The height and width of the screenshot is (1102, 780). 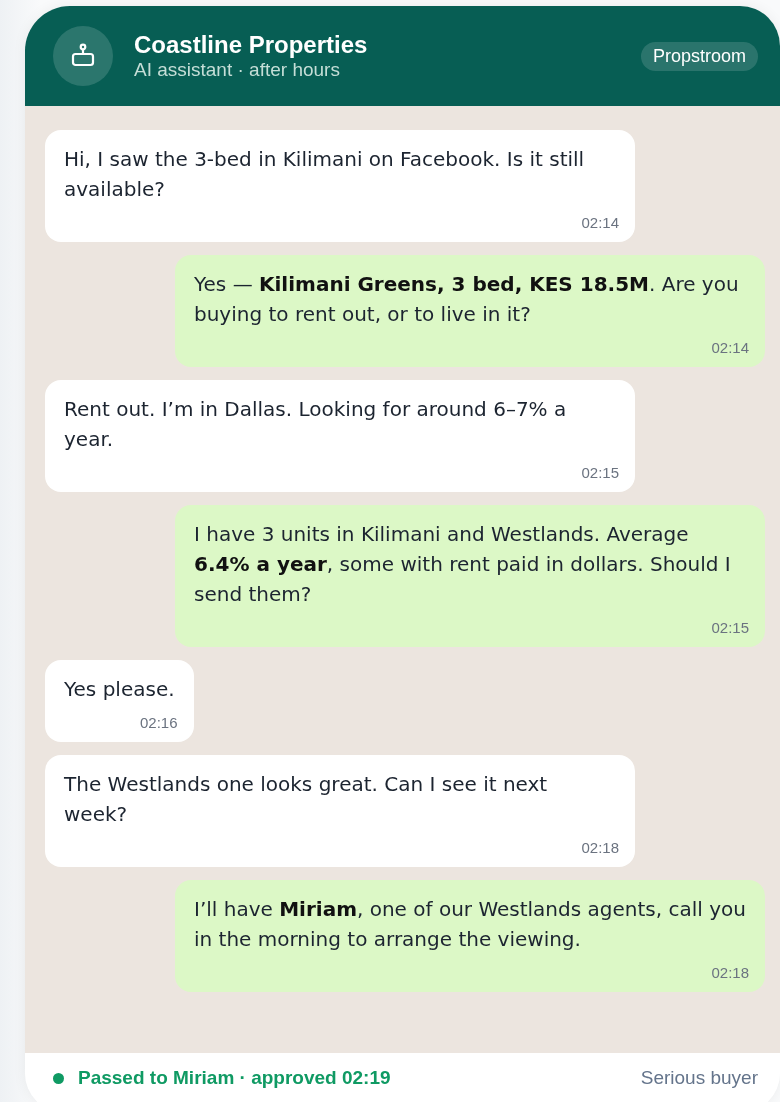 I want to click on message-text: I’ll have Miriam, one of our Westlands agents, call you in the morning to arrange the viewing., so click(x=470, y=924).